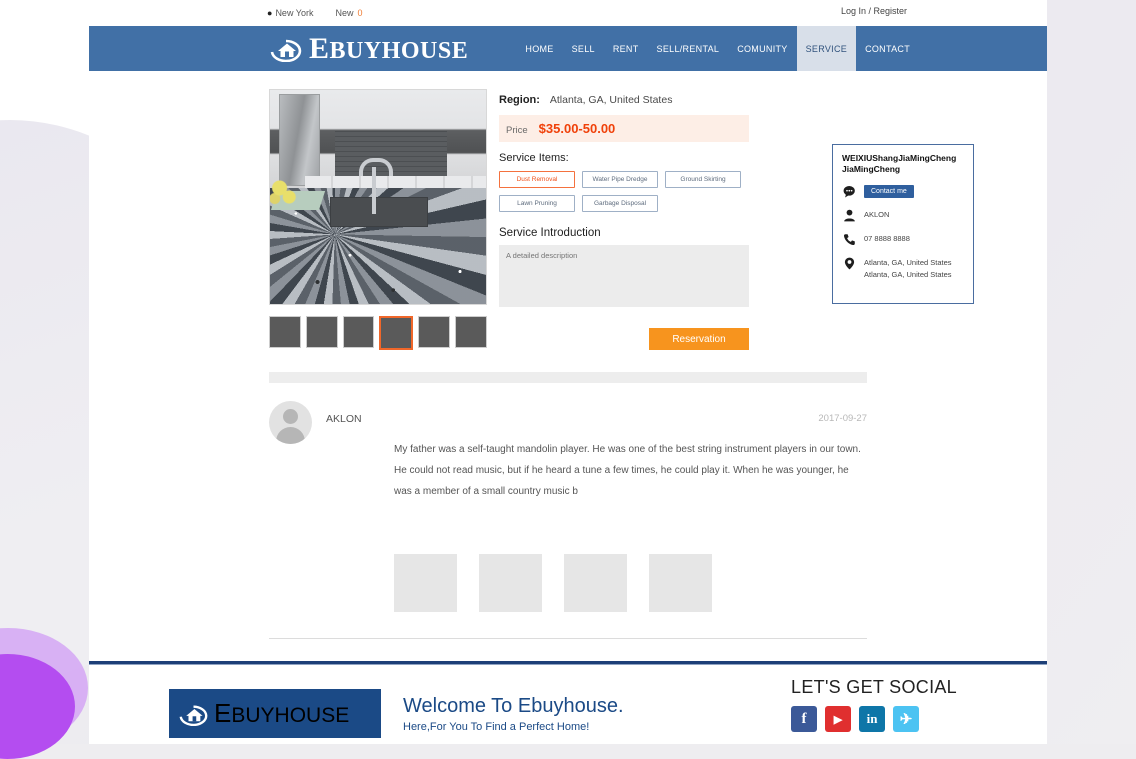 This screenshot has width=1136, height=759. Describe the element at coordinates (620, 179) in the screenshot. I see `service-item-water-pipe-dredge: Water Pipe Dredge` at that location.